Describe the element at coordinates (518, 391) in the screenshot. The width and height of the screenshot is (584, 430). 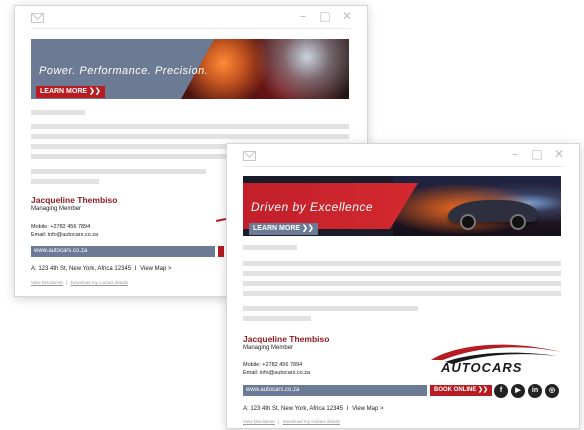
I see `youtube-icon: ▶` at that location.